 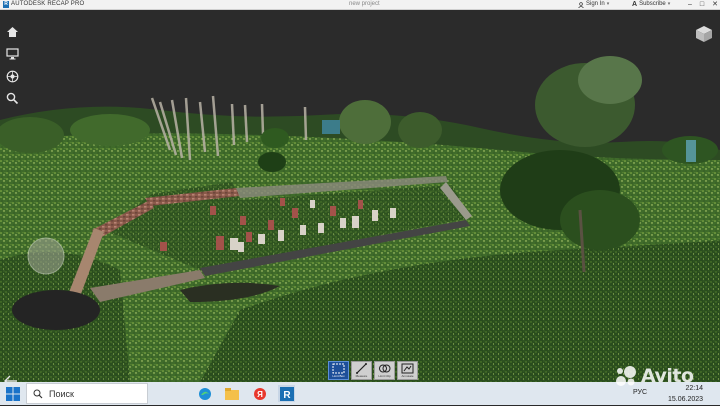 What do you see at coordinates (384, 376) in the screenshot?
I see `tool-label: Limit Clip` at bounding box center [384, 376].